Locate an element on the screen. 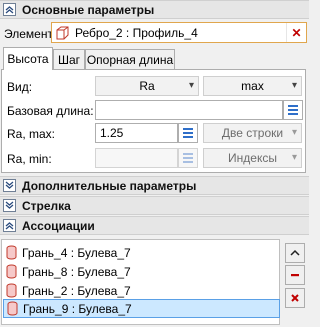  ra-min-list-button is located at coordinates (188, 158).